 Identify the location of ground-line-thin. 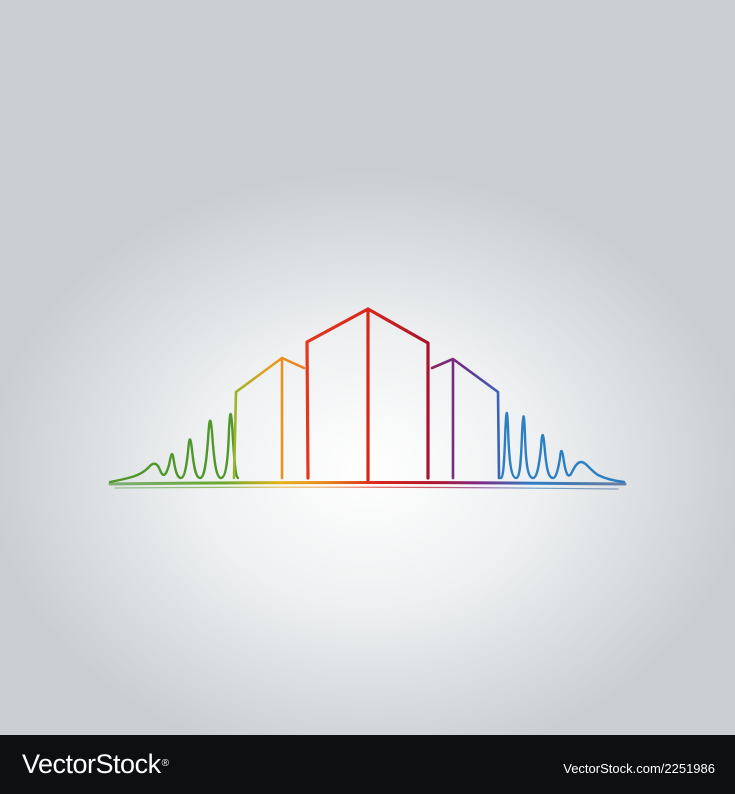
(366, 488).